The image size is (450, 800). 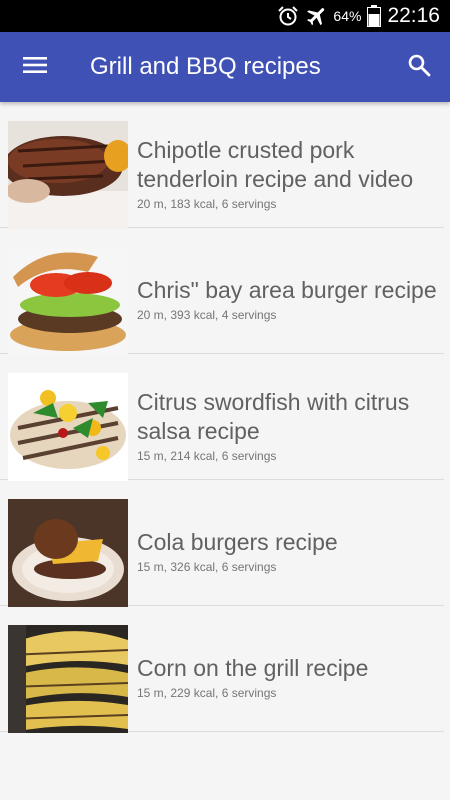 I want to click on recipe-title: Corn on the grill recipe, so click(x=253, y=668).